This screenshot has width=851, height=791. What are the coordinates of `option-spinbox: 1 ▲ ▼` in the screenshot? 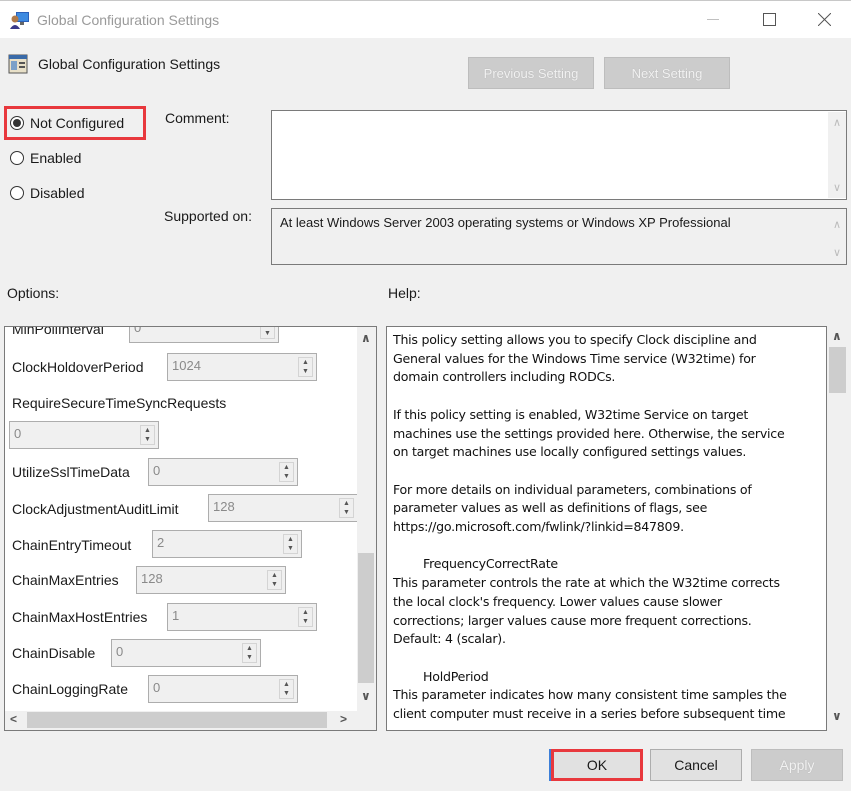 It's located at (242, 617).